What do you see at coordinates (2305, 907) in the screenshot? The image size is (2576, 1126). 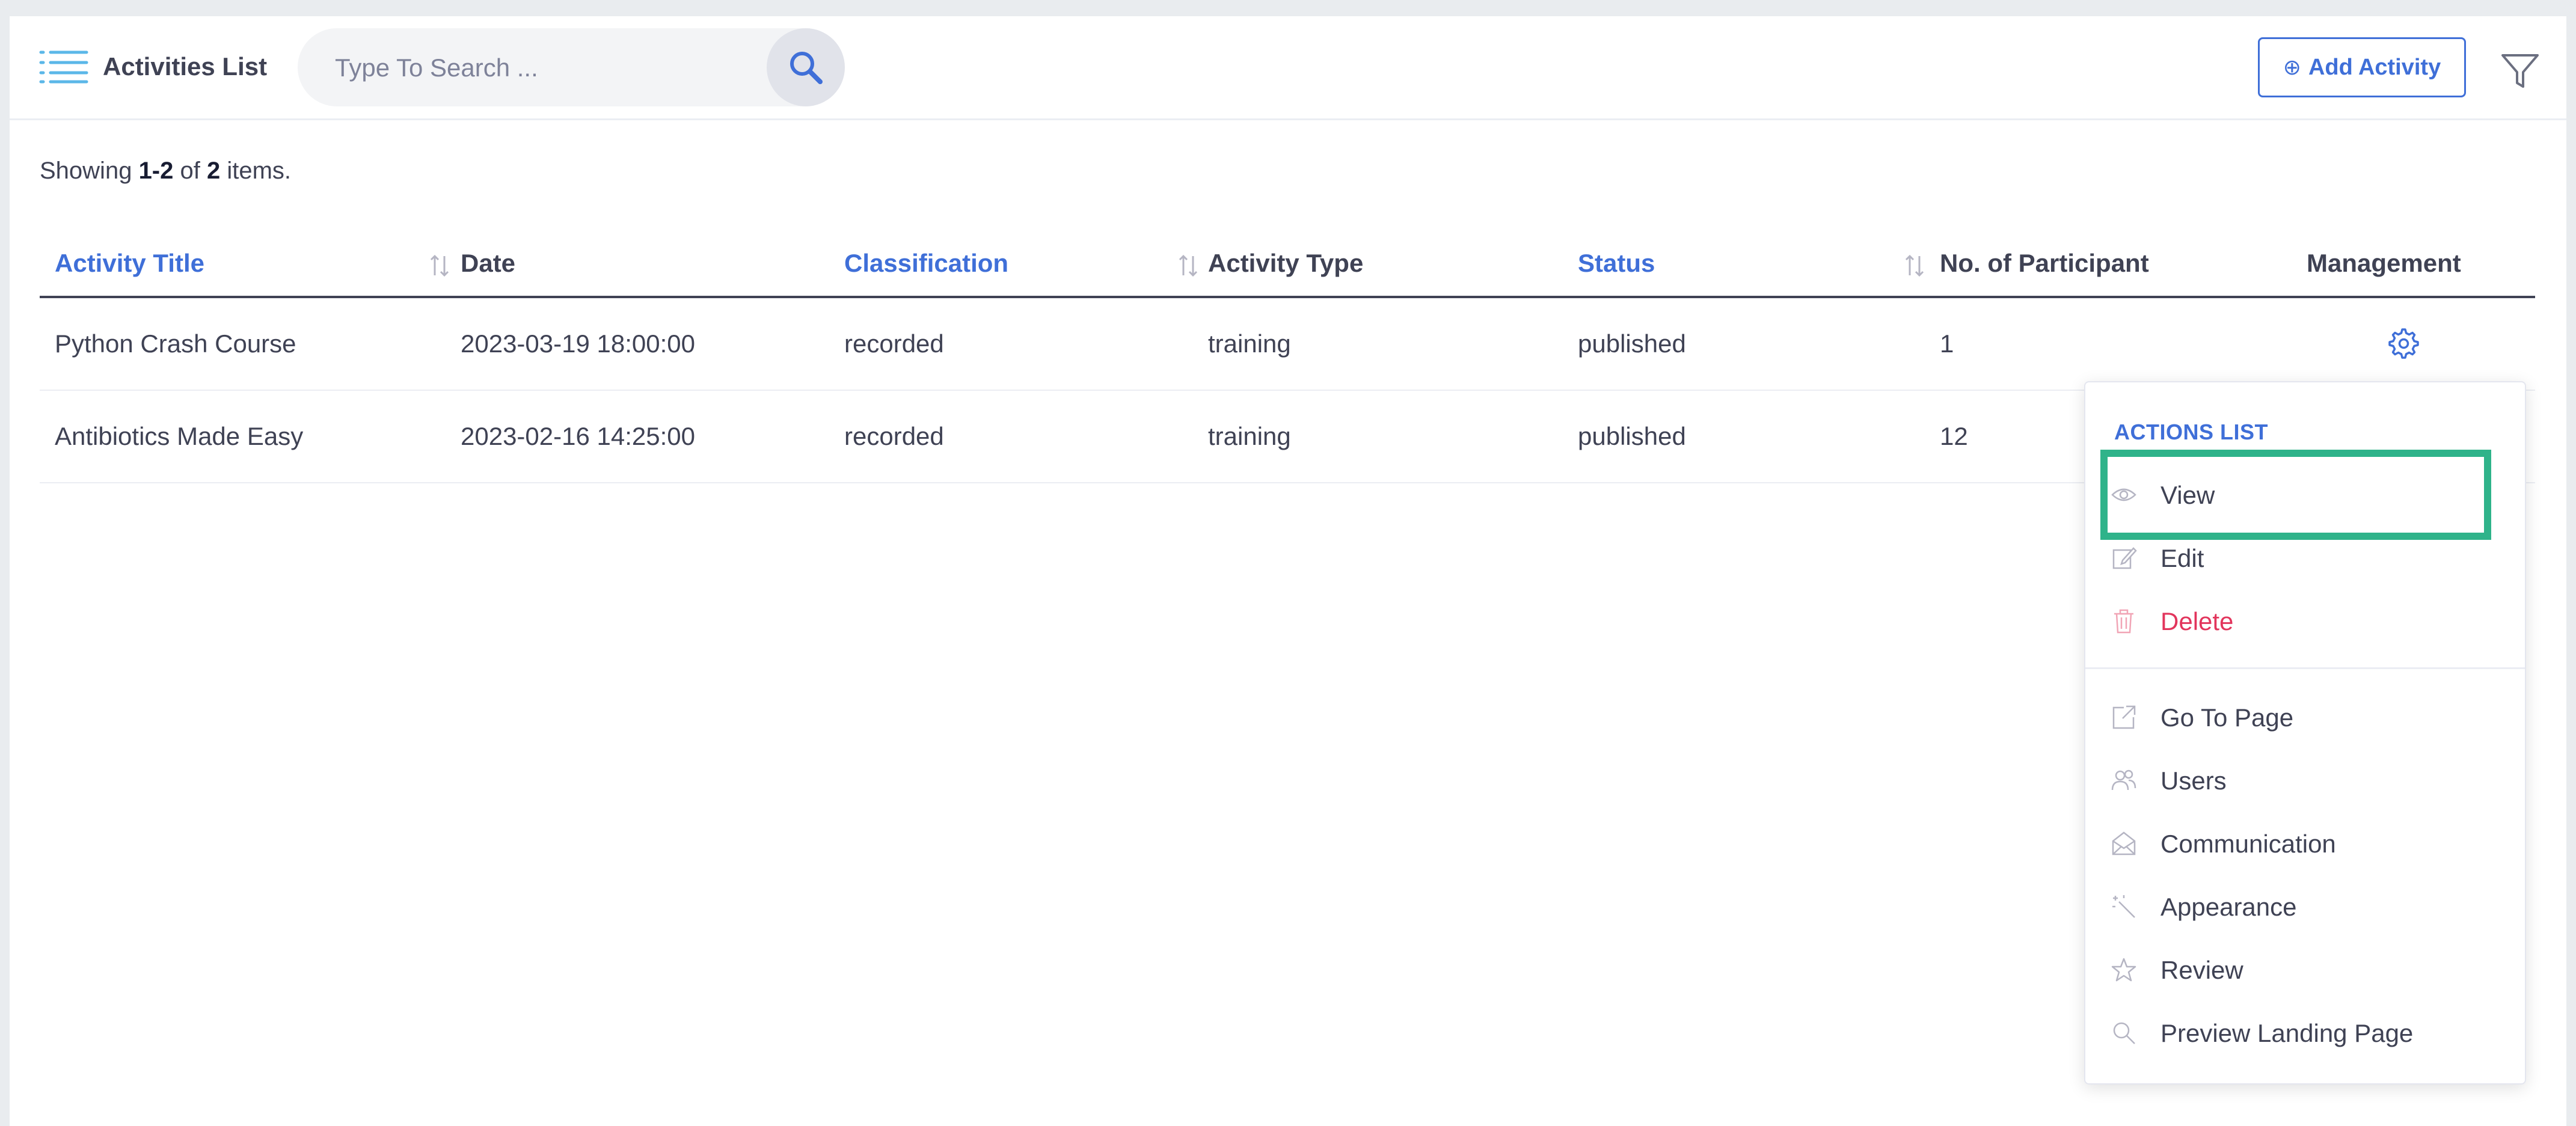 I see `menu-item-appearance: Appearance` at bounding box center [2305, 907].